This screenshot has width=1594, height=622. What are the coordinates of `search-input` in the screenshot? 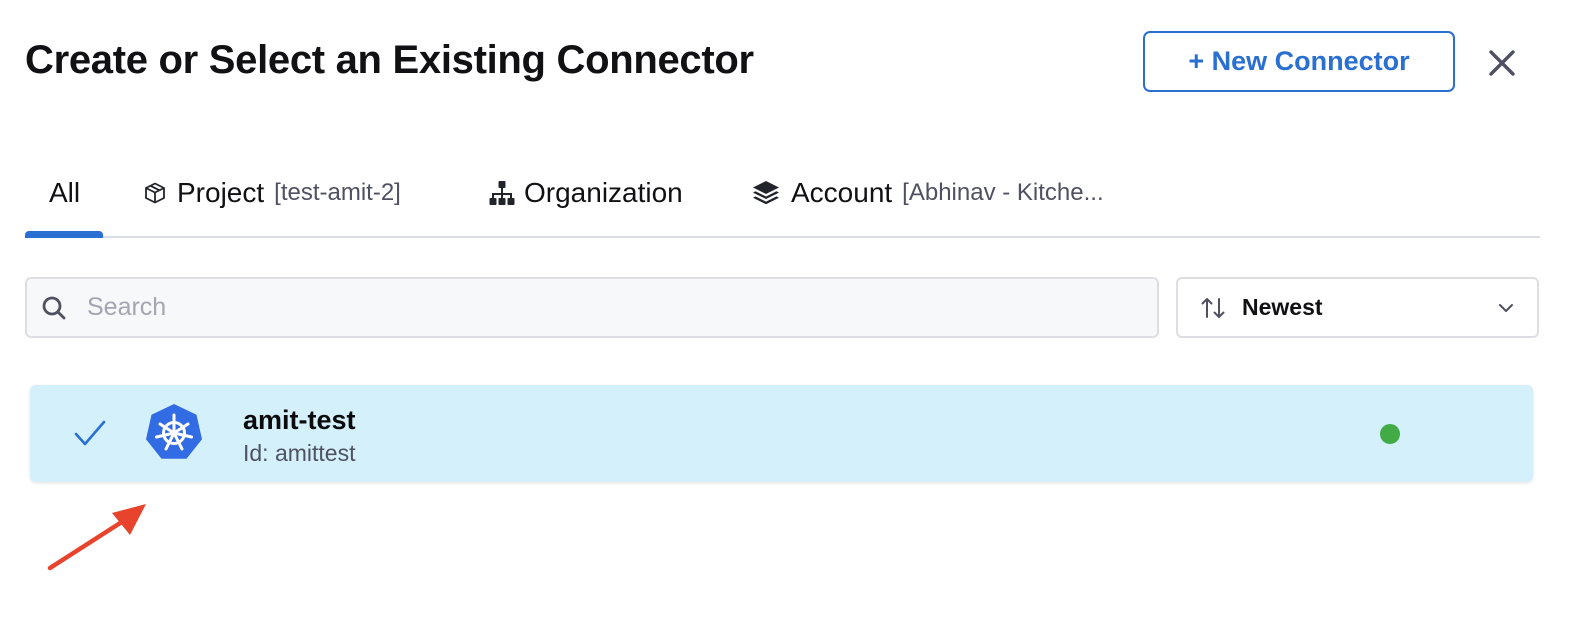 It's located at (587, 307).